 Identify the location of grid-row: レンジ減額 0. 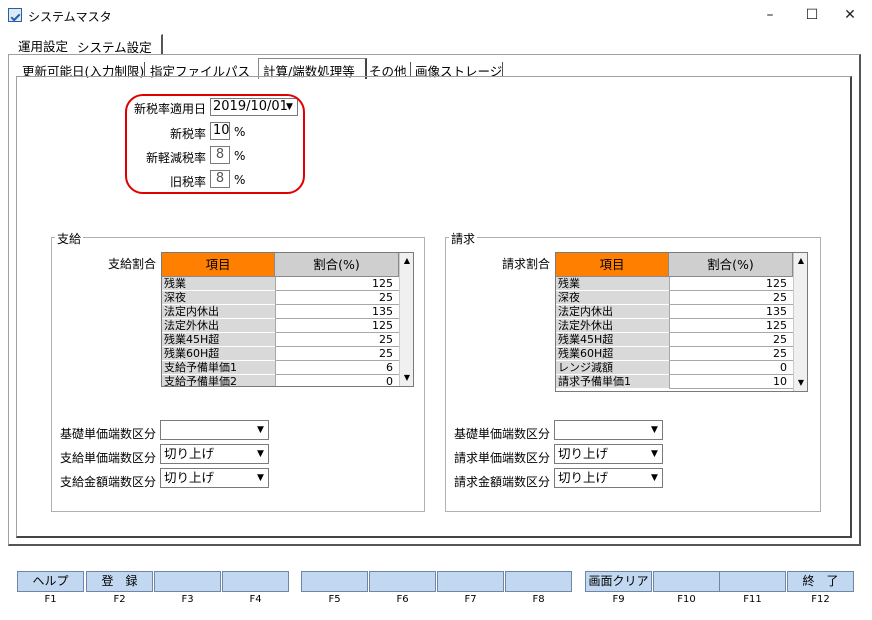
(674, 368).